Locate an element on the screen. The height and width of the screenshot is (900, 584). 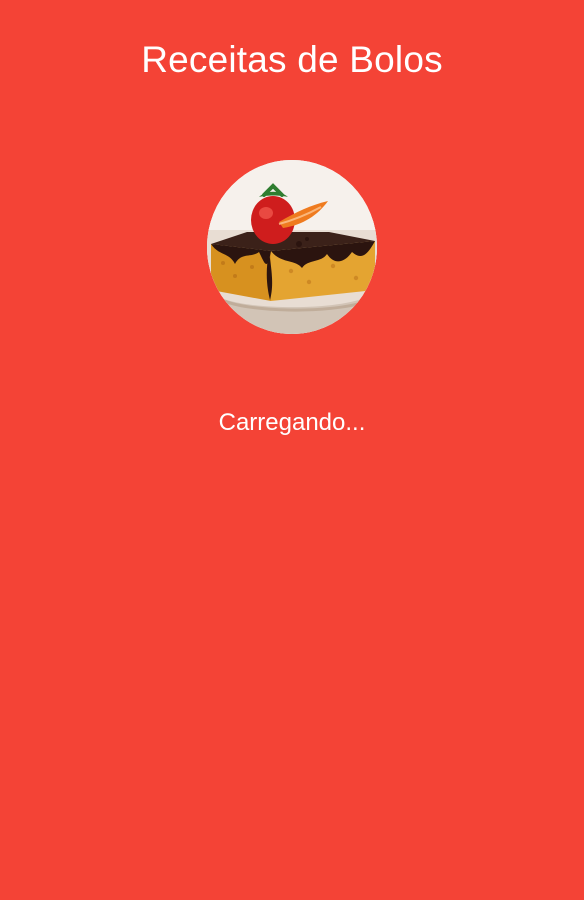
app-title: Receitas de Bolos is located at coordinates (292, 59).